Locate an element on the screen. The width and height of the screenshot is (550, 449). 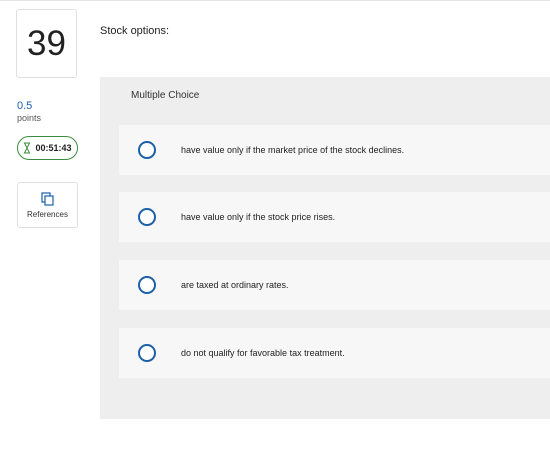
panel-title: Multiple Choice is located at coordinates (165, 95).